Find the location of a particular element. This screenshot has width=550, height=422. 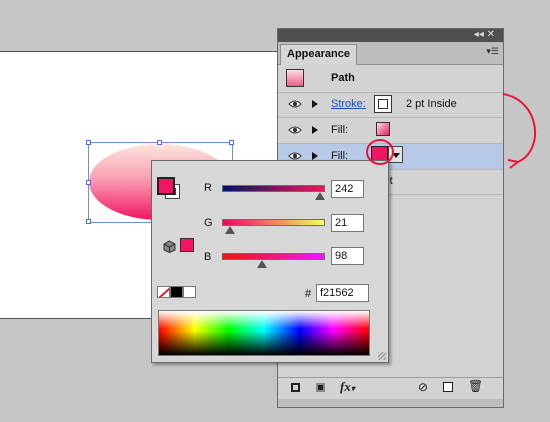

fill-color-proxy is located at coordinates (166, 186).